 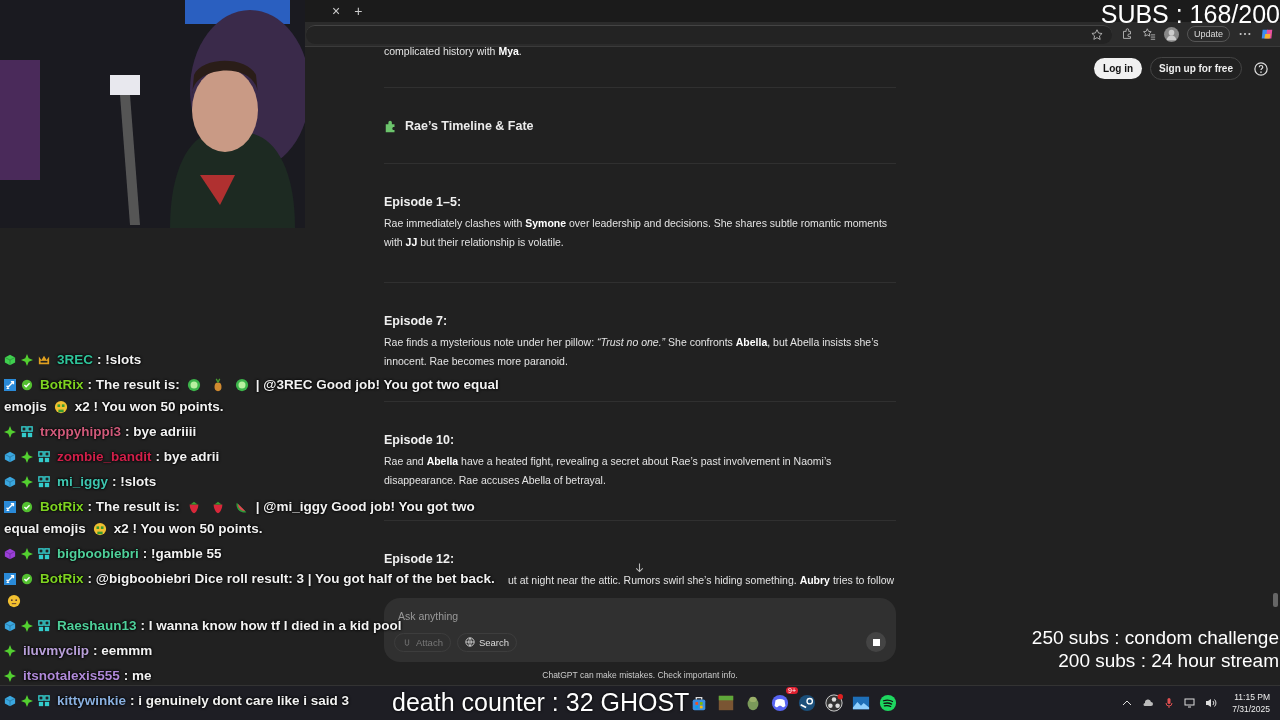 What do you see at coordinates (71, 676) in the screenshot?
I see `chat-username: itsnotalexis555` at bounding box center [71, 676].